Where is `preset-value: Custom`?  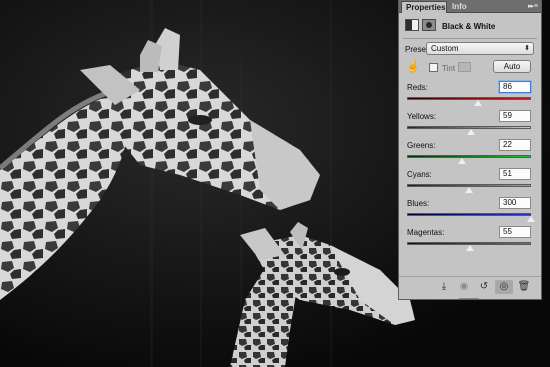 preset-value: Custom is located at coordinates (445, 48).